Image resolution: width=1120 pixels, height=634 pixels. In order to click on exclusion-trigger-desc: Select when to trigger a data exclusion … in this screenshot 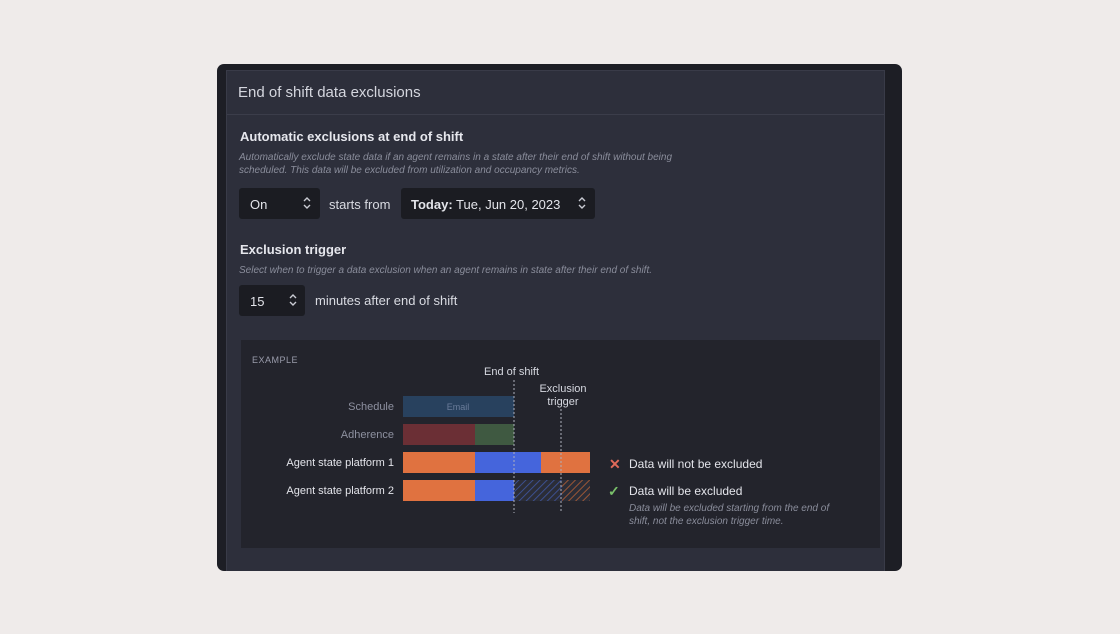, I will do `click(446, 270)`.